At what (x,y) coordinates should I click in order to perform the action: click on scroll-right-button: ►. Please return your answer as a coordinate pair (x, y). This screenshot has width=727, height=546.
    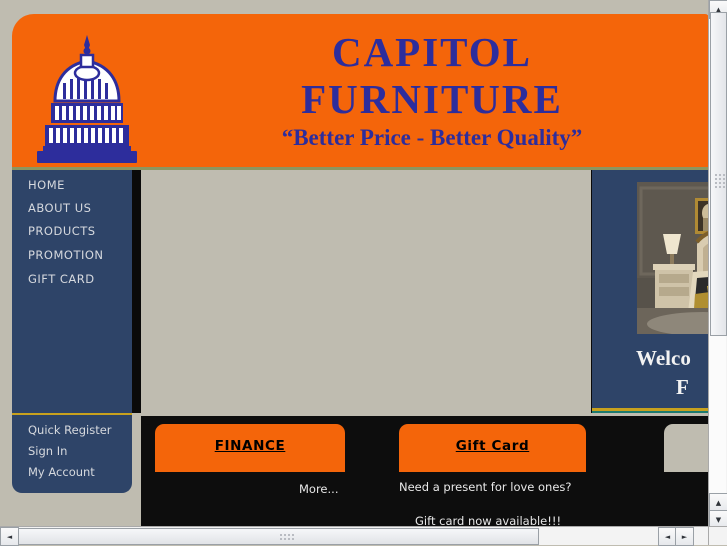
    Looking at the image, I should click on (684, 536).